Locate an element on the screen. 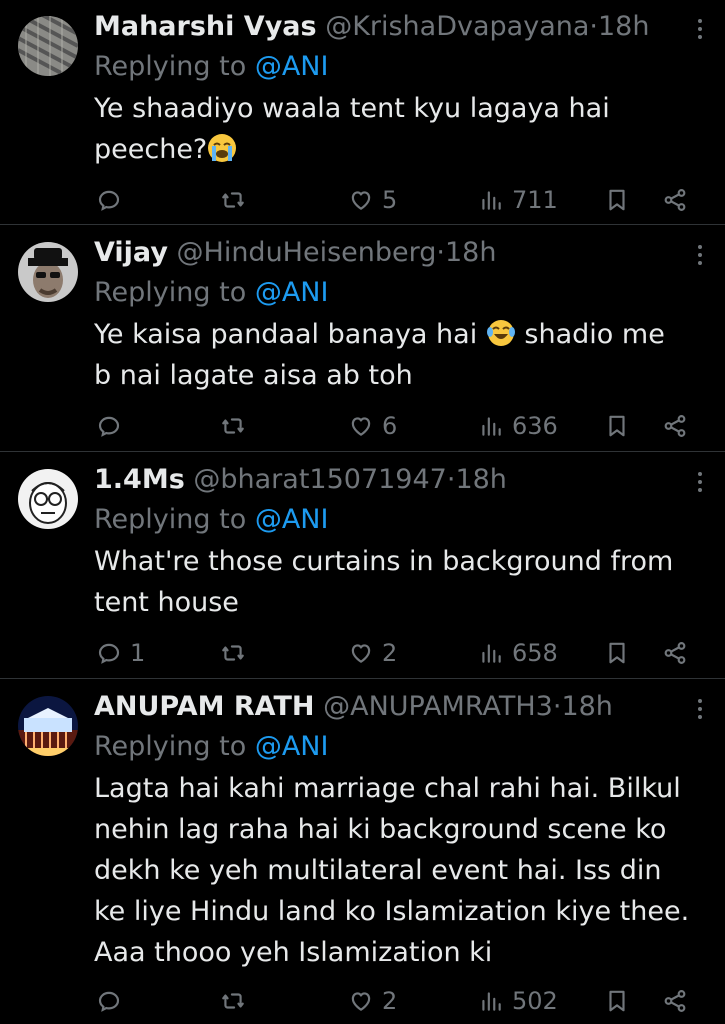 The image size is (725, 1024). tweet-header: Maharshi Vyas @KrishaDvapayana·18h is located at coordinates (371, 27).